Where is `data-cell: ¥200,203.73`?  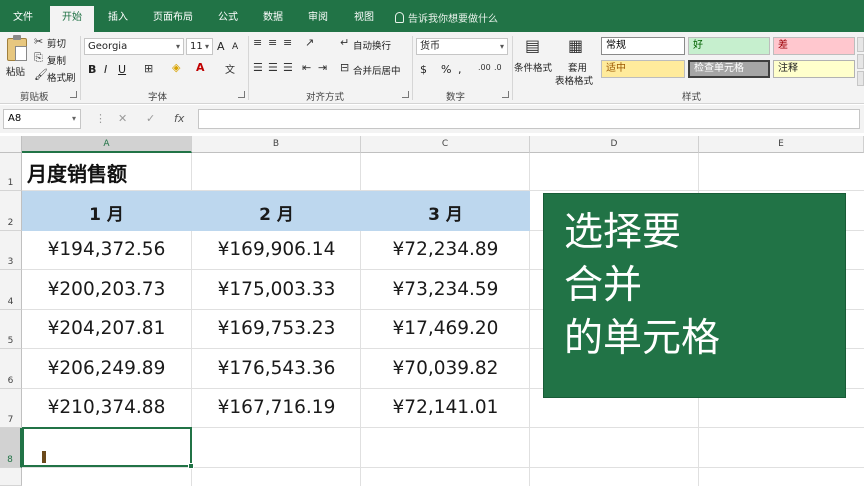
data-cell: ¥200,203.73 is located at coordinates (106, 289).